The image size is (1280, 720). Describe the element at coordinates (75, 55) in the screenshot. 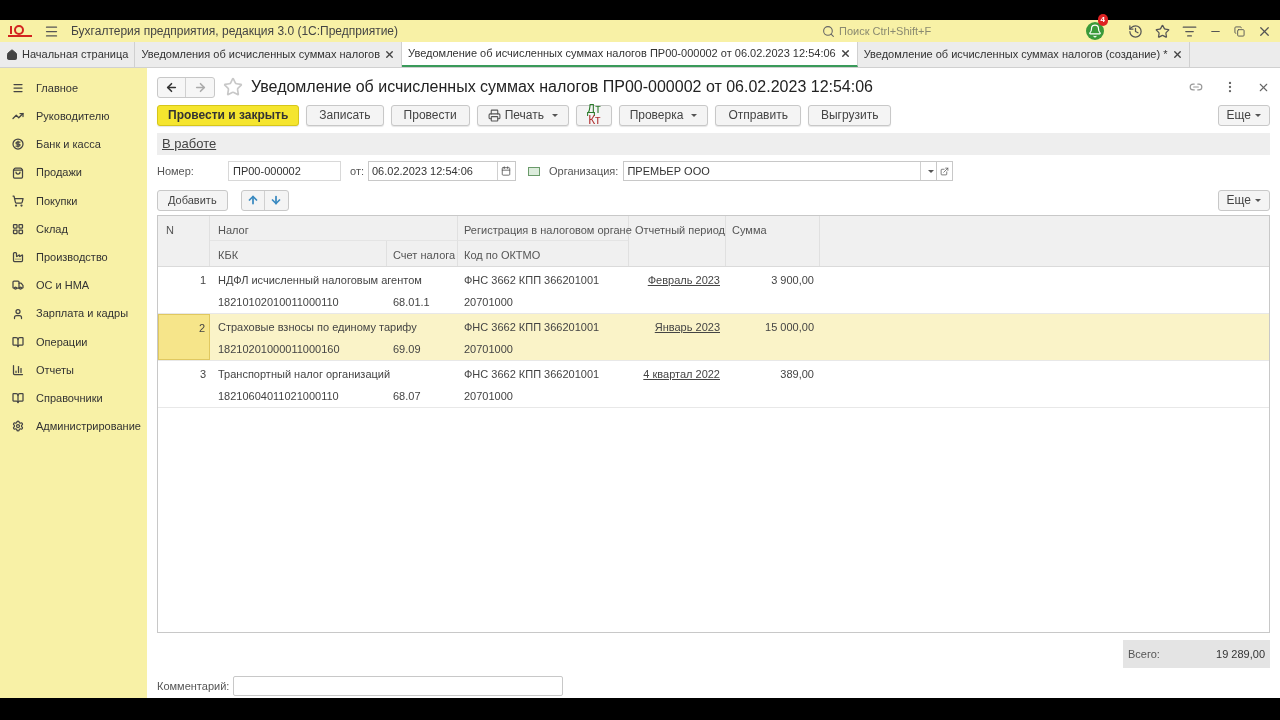

I see `tab-label: Начальная страница` at that location.